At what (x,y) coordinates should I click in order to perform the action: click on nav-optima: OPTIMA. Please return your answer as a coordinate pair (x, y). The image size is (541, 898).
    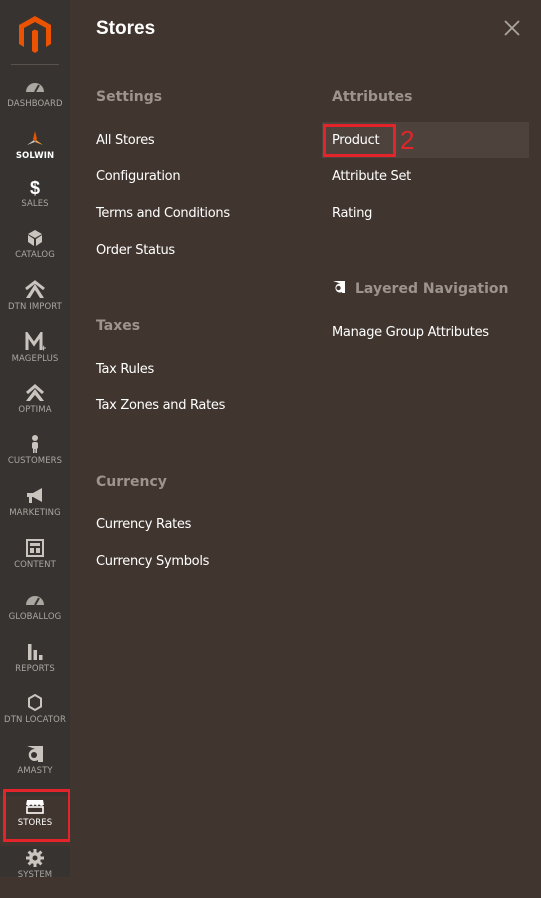
    Looking at the image, I should click on (35, 408).